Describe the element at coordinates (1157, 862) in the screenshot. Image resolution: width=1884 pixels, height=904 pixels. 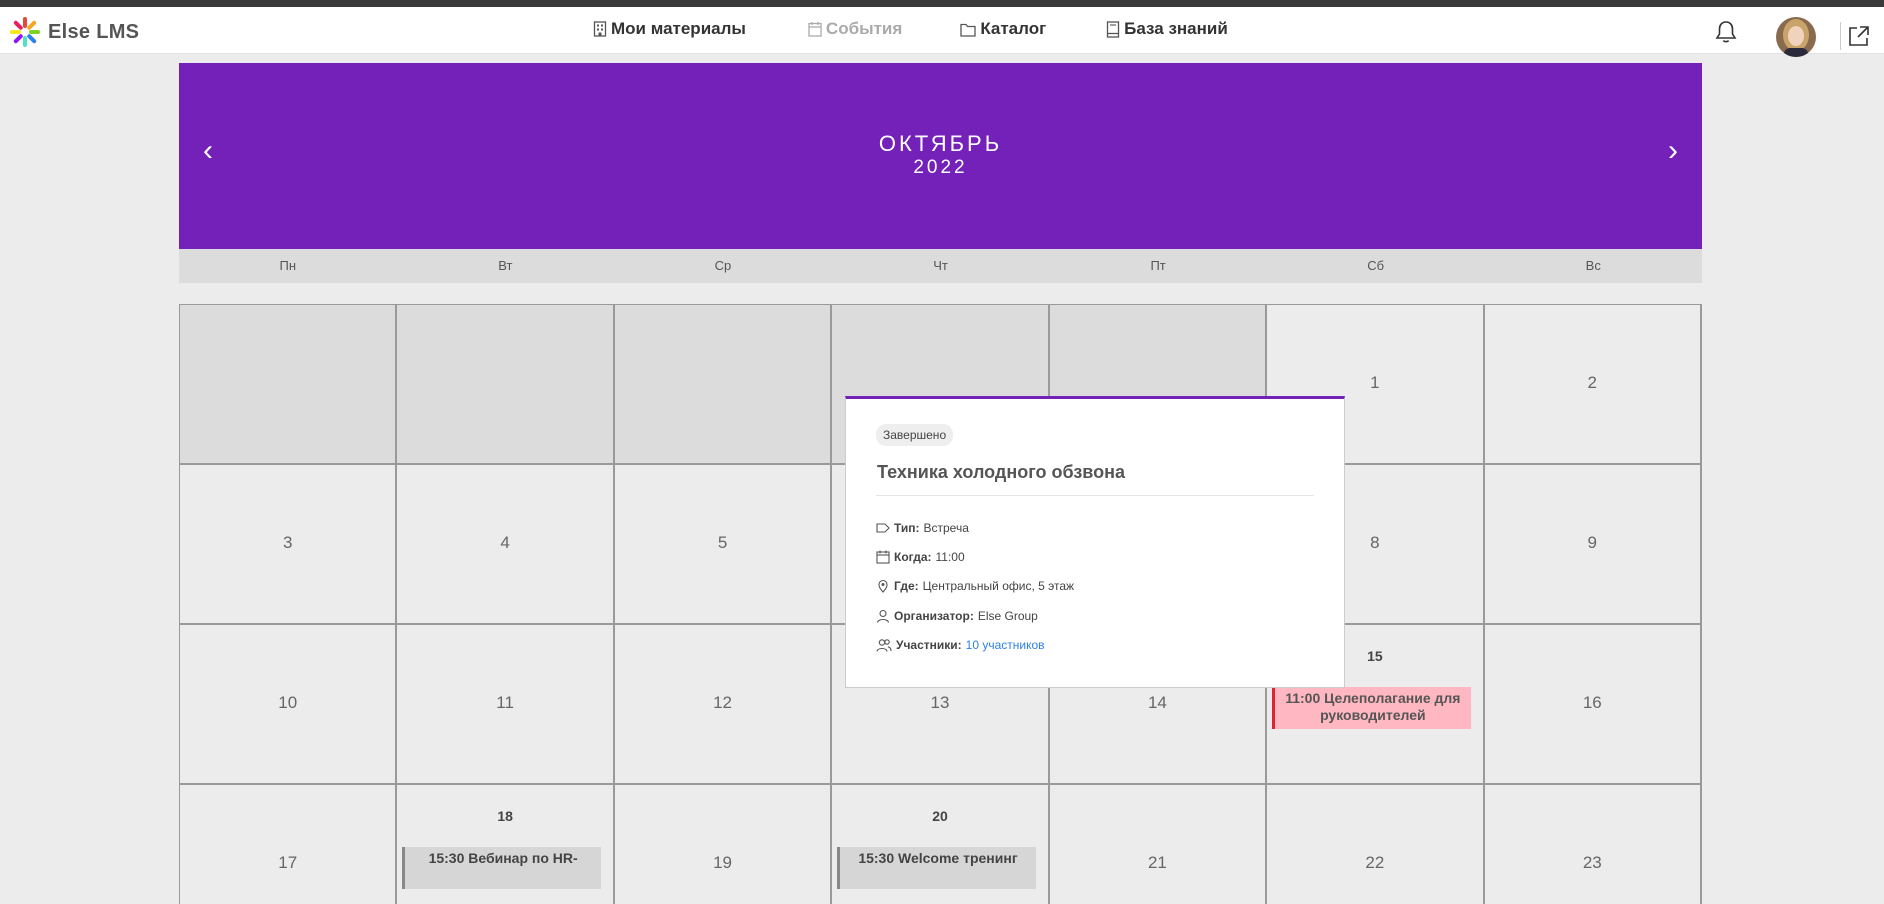
I see `day-number: 21` at that location.